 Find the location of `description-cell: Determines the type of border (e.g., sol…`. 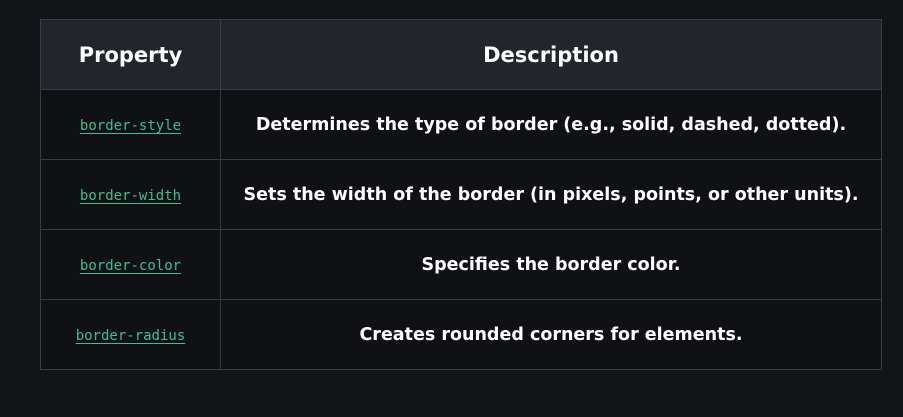

description-cell: Determines the type of border (e.g., sol… is located at coordinates (551, 124).